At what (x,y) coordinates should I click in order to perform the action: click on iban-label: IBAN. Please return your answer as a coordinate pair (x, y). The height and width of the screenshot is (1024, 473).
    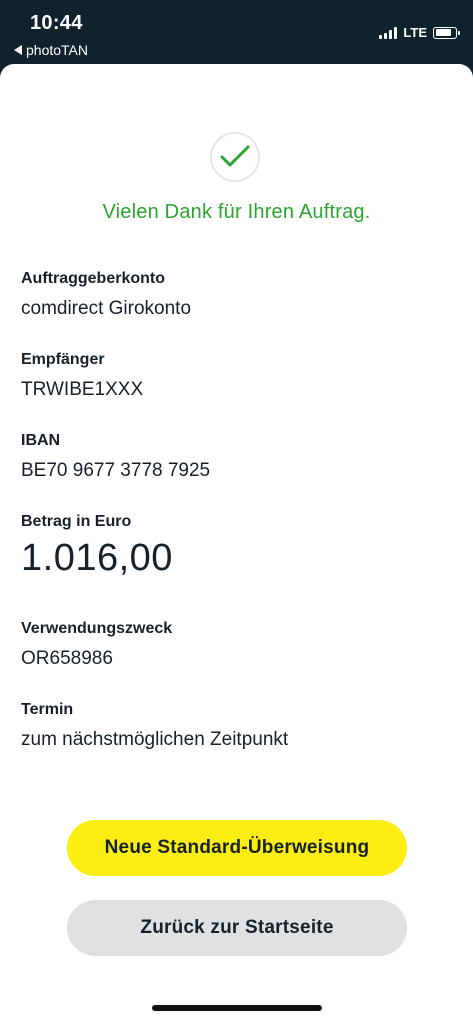
    Looking at the image, I should click on (41, 440).